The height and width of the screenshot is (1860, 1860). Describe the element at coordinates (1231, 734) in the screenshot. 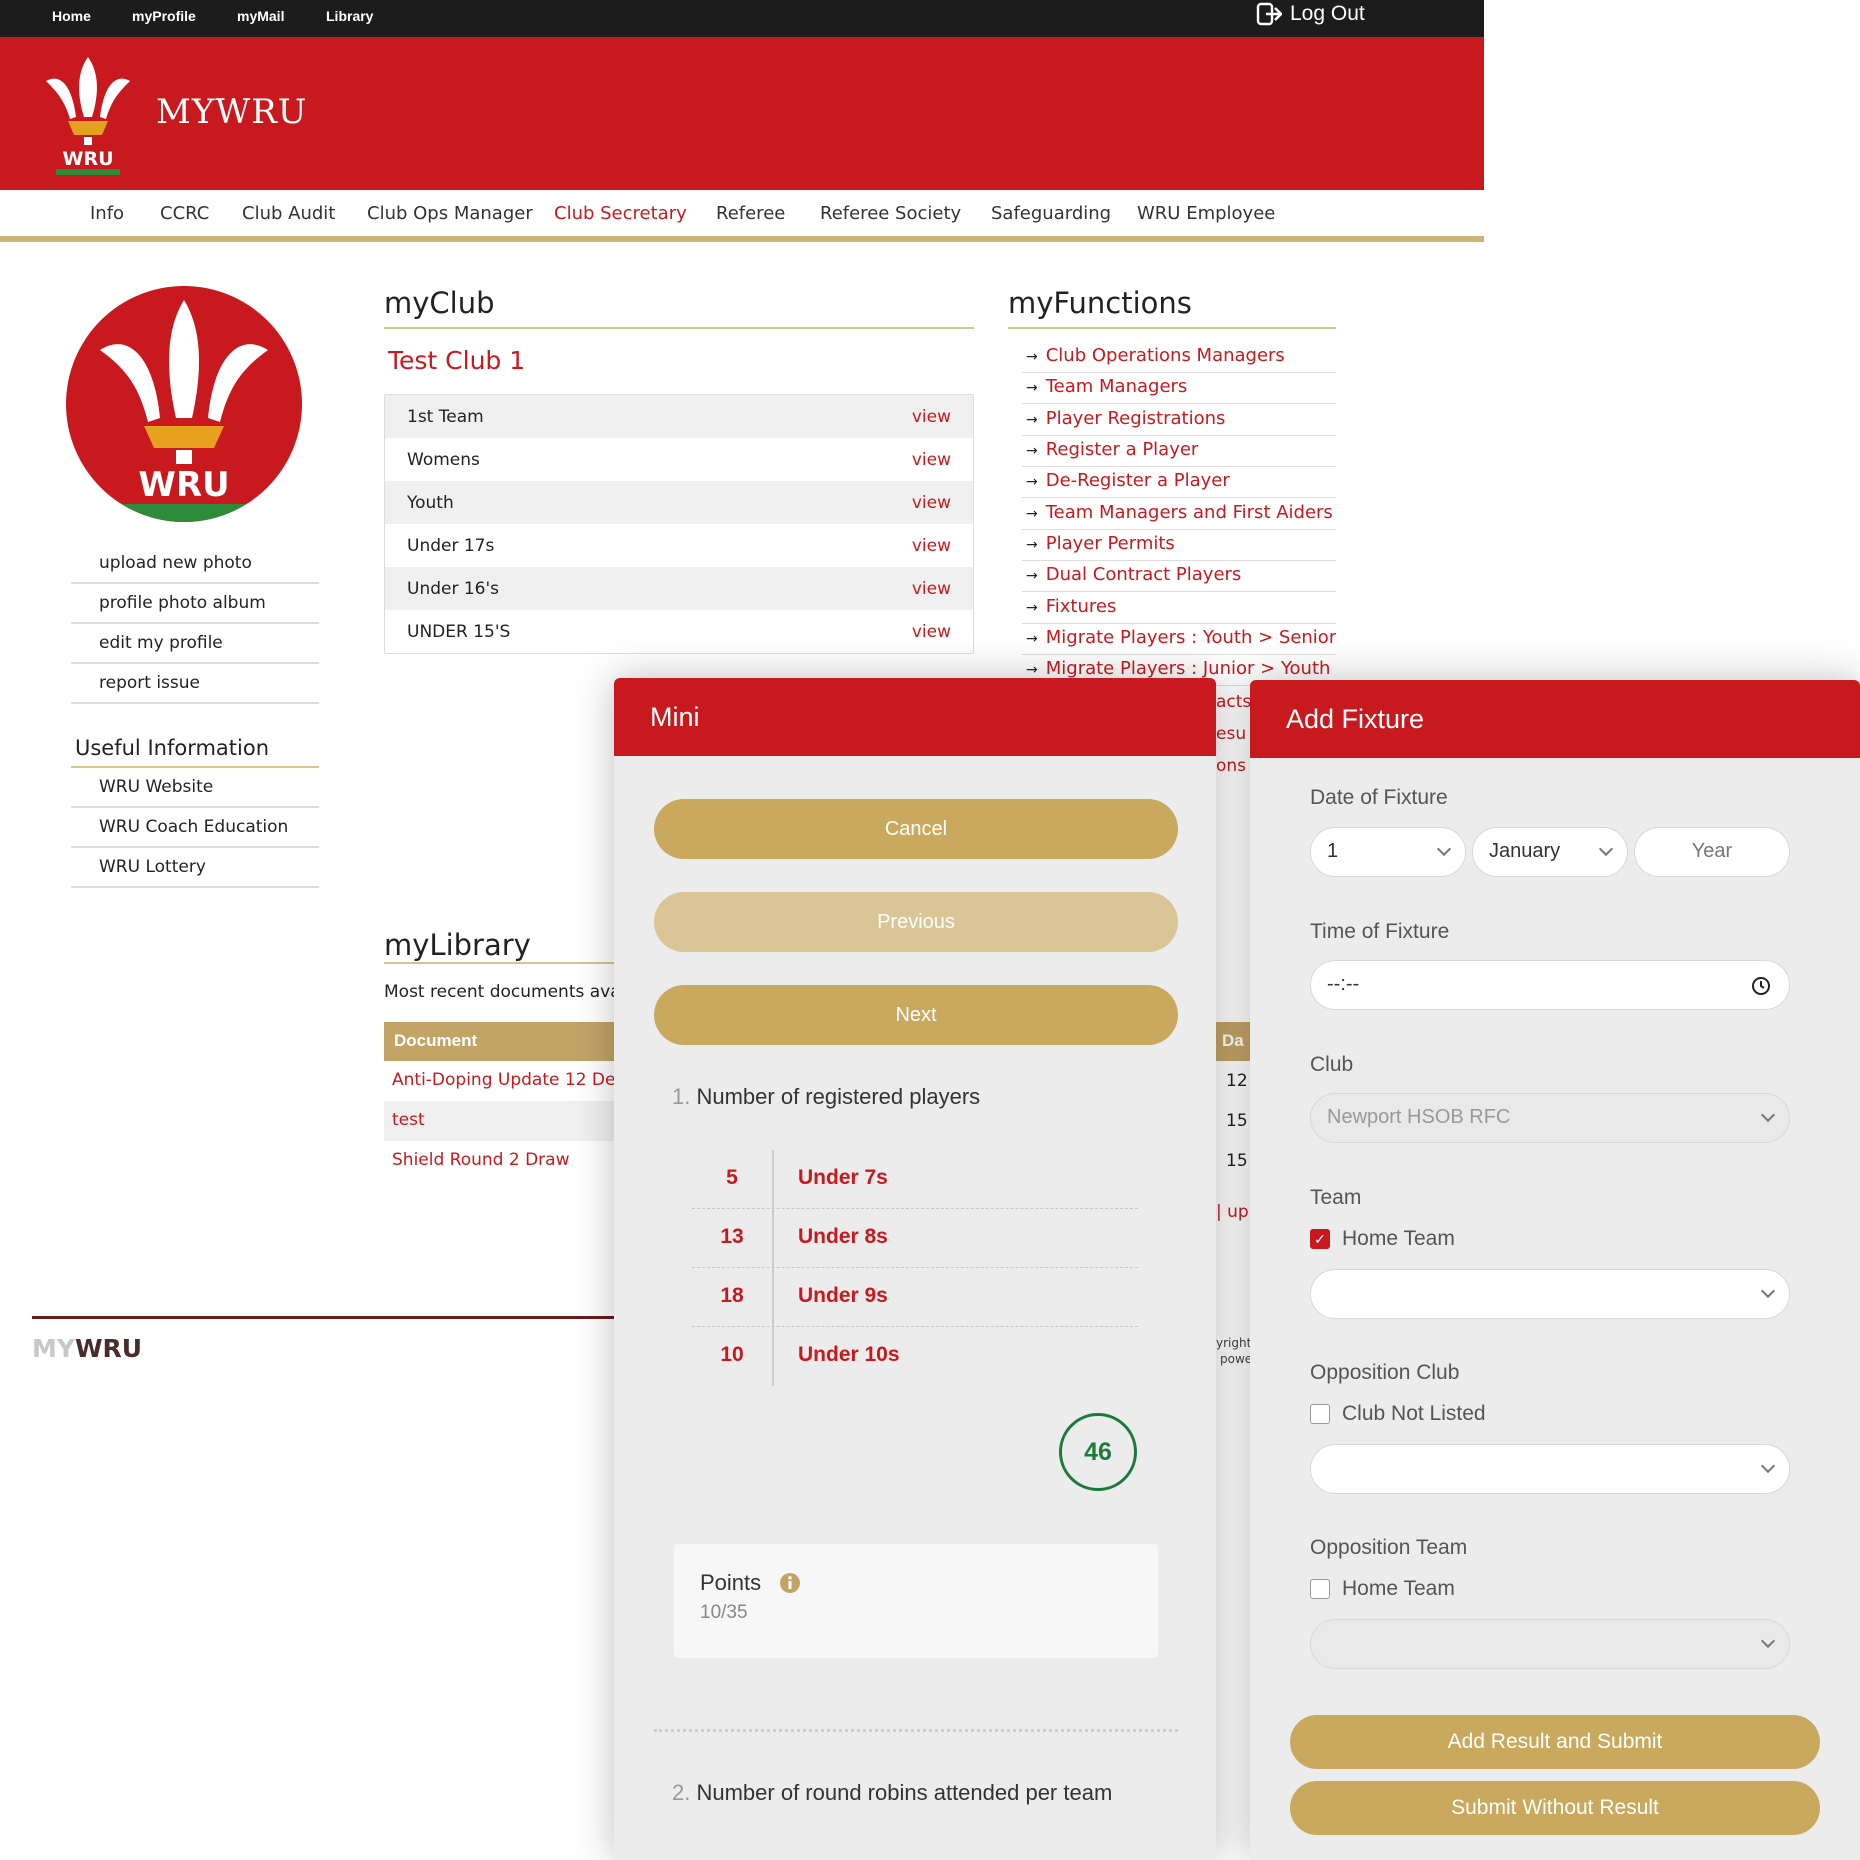

I see `function-fragment: esu` at that location.